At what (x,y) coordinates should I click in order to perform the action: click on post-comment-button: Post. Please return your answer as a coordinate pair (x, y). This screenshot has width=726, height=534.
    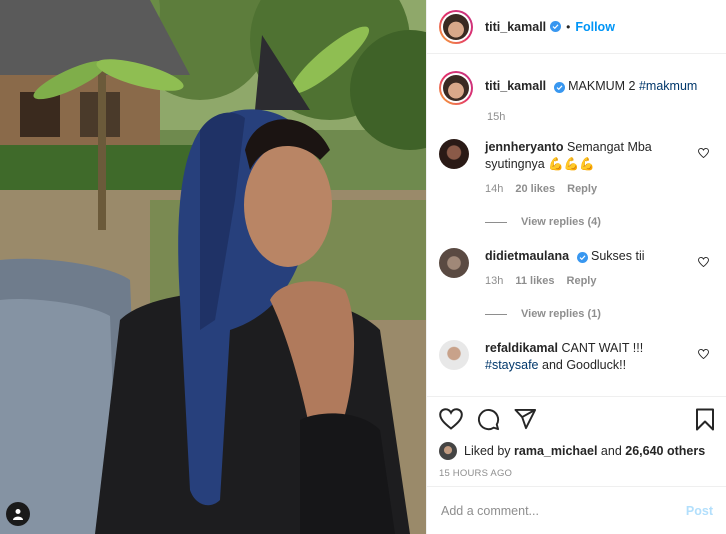
    Looking at the image, I should click on (699, 511).